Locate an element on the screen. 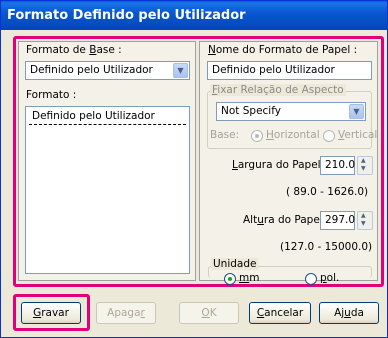 The height and width of the screenshot is (338, 388). title-bar: Formato Definido pelo Utilizador is located at coordinates (194, 15).